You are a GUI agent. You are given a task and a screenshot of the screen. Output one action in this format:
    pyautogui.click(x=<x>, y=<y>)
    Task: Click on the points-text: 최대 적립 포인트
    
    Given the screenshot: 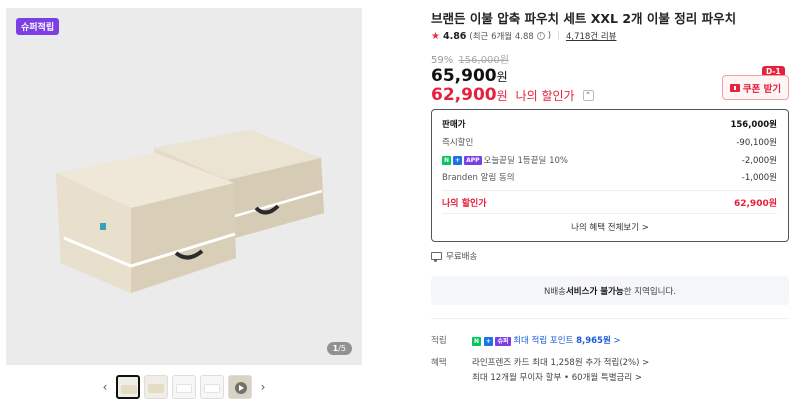 What is the action you would take?
    pyautogui.click(x=543, y=341)
    